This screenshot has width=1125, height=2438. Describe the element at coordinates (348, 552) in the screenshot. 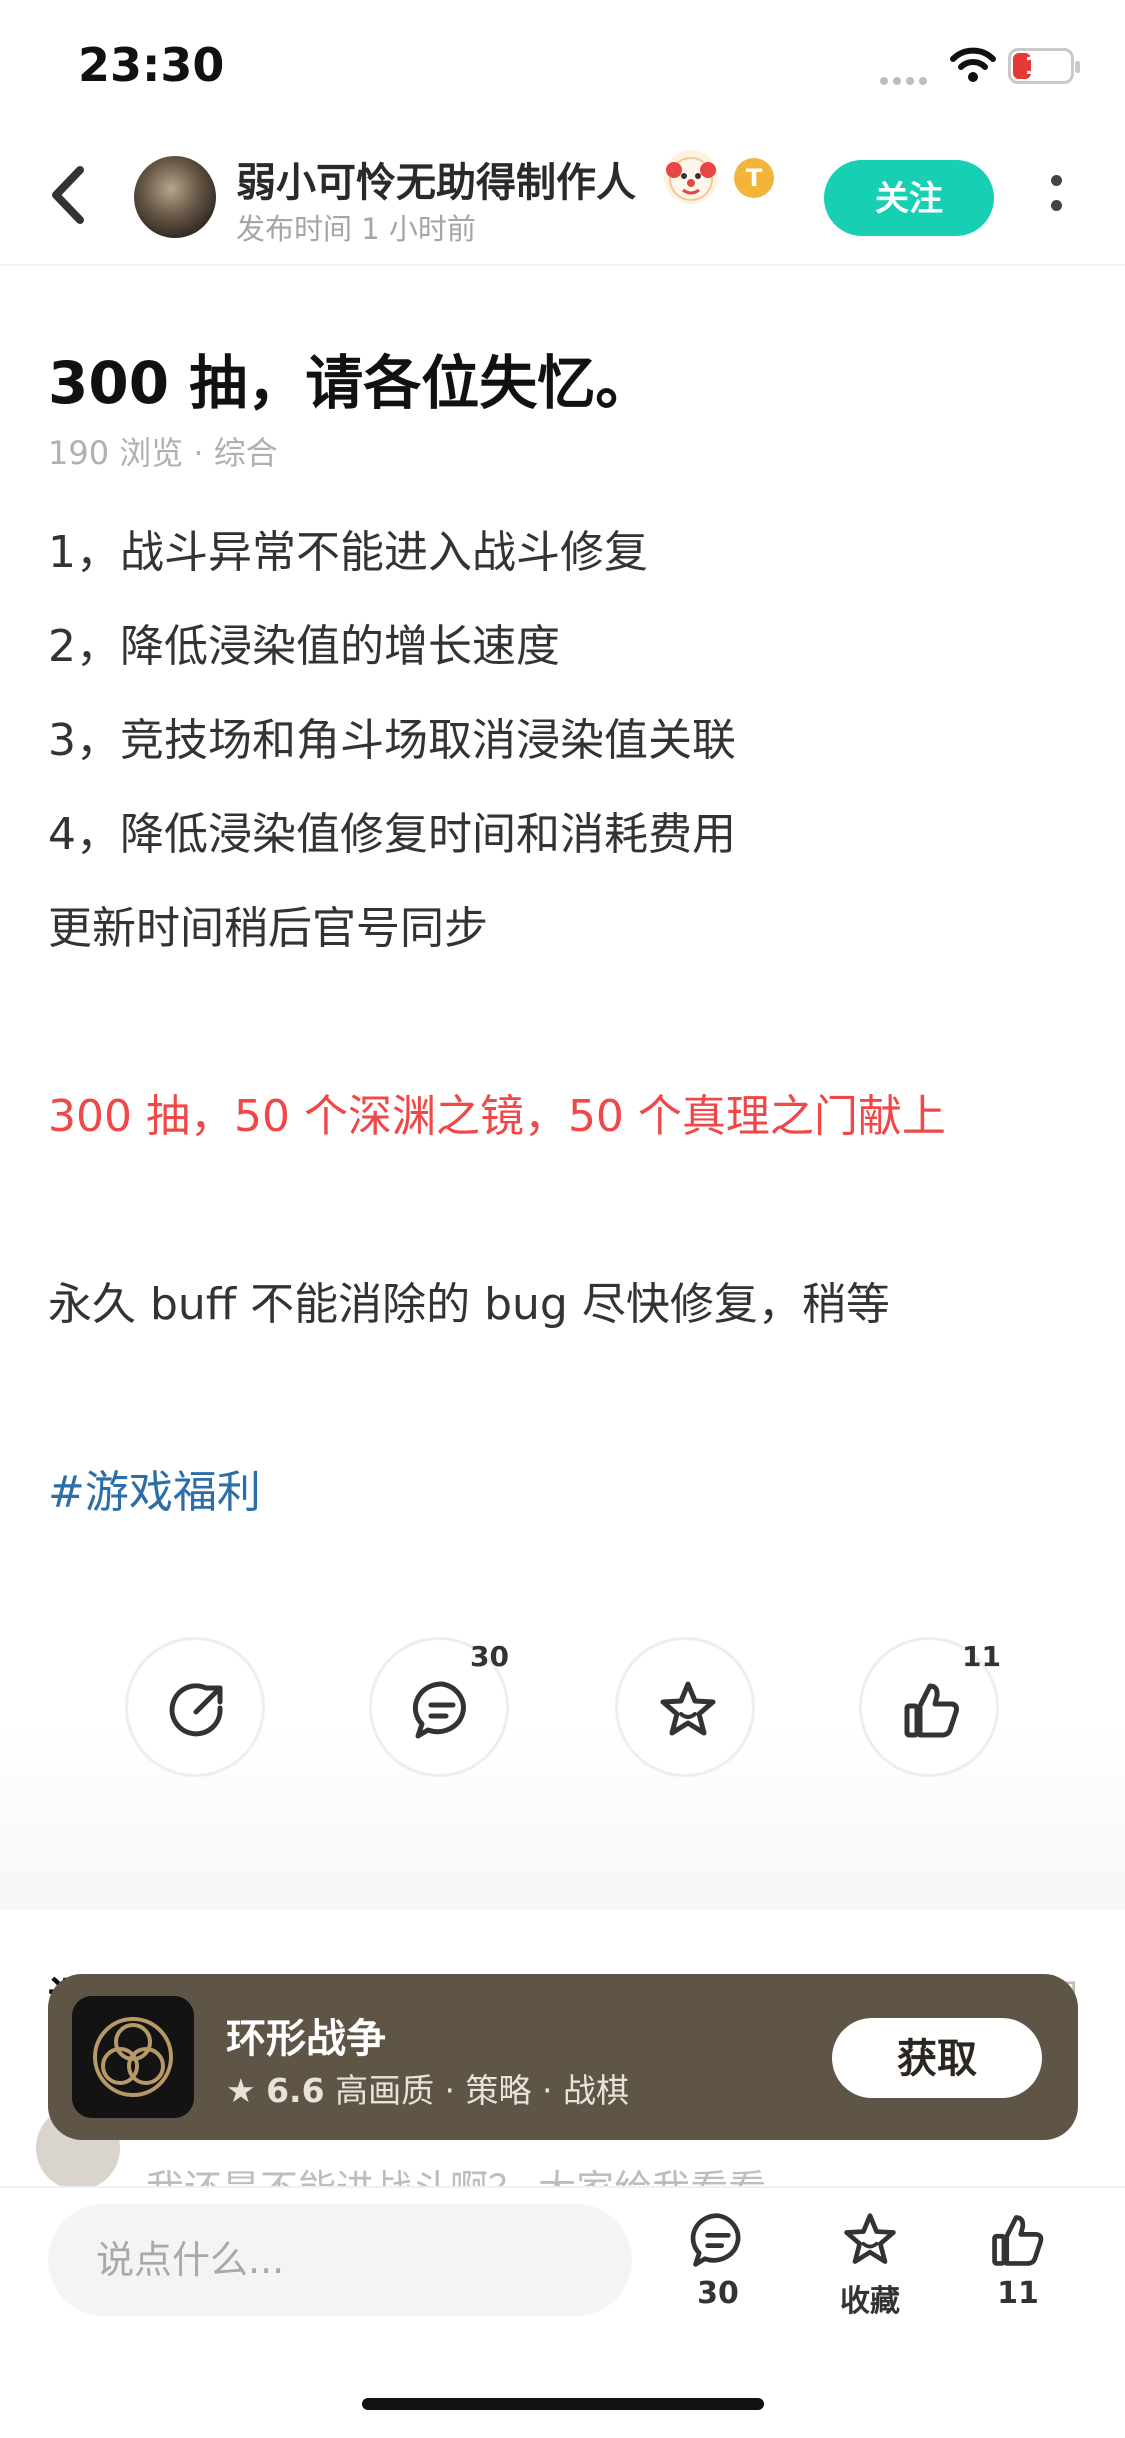

I see `post-line: 1，战斗异常不能进入战斗修复` at that location.